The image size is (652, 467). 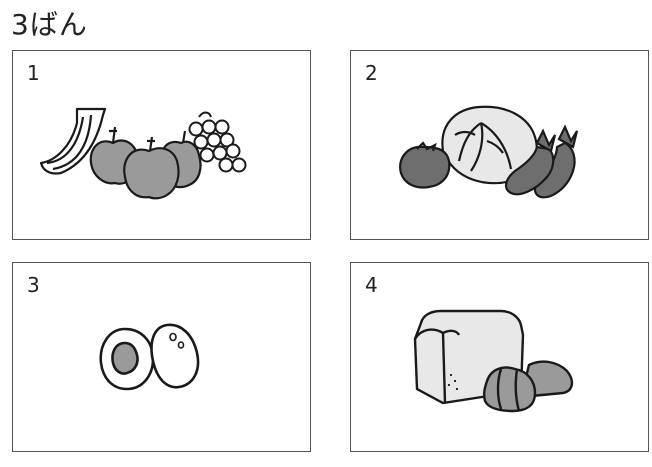 What do you see at coordinates (143, 153) in the screenshot?
I see `fruits-icon` at bounding box center [143, 153].